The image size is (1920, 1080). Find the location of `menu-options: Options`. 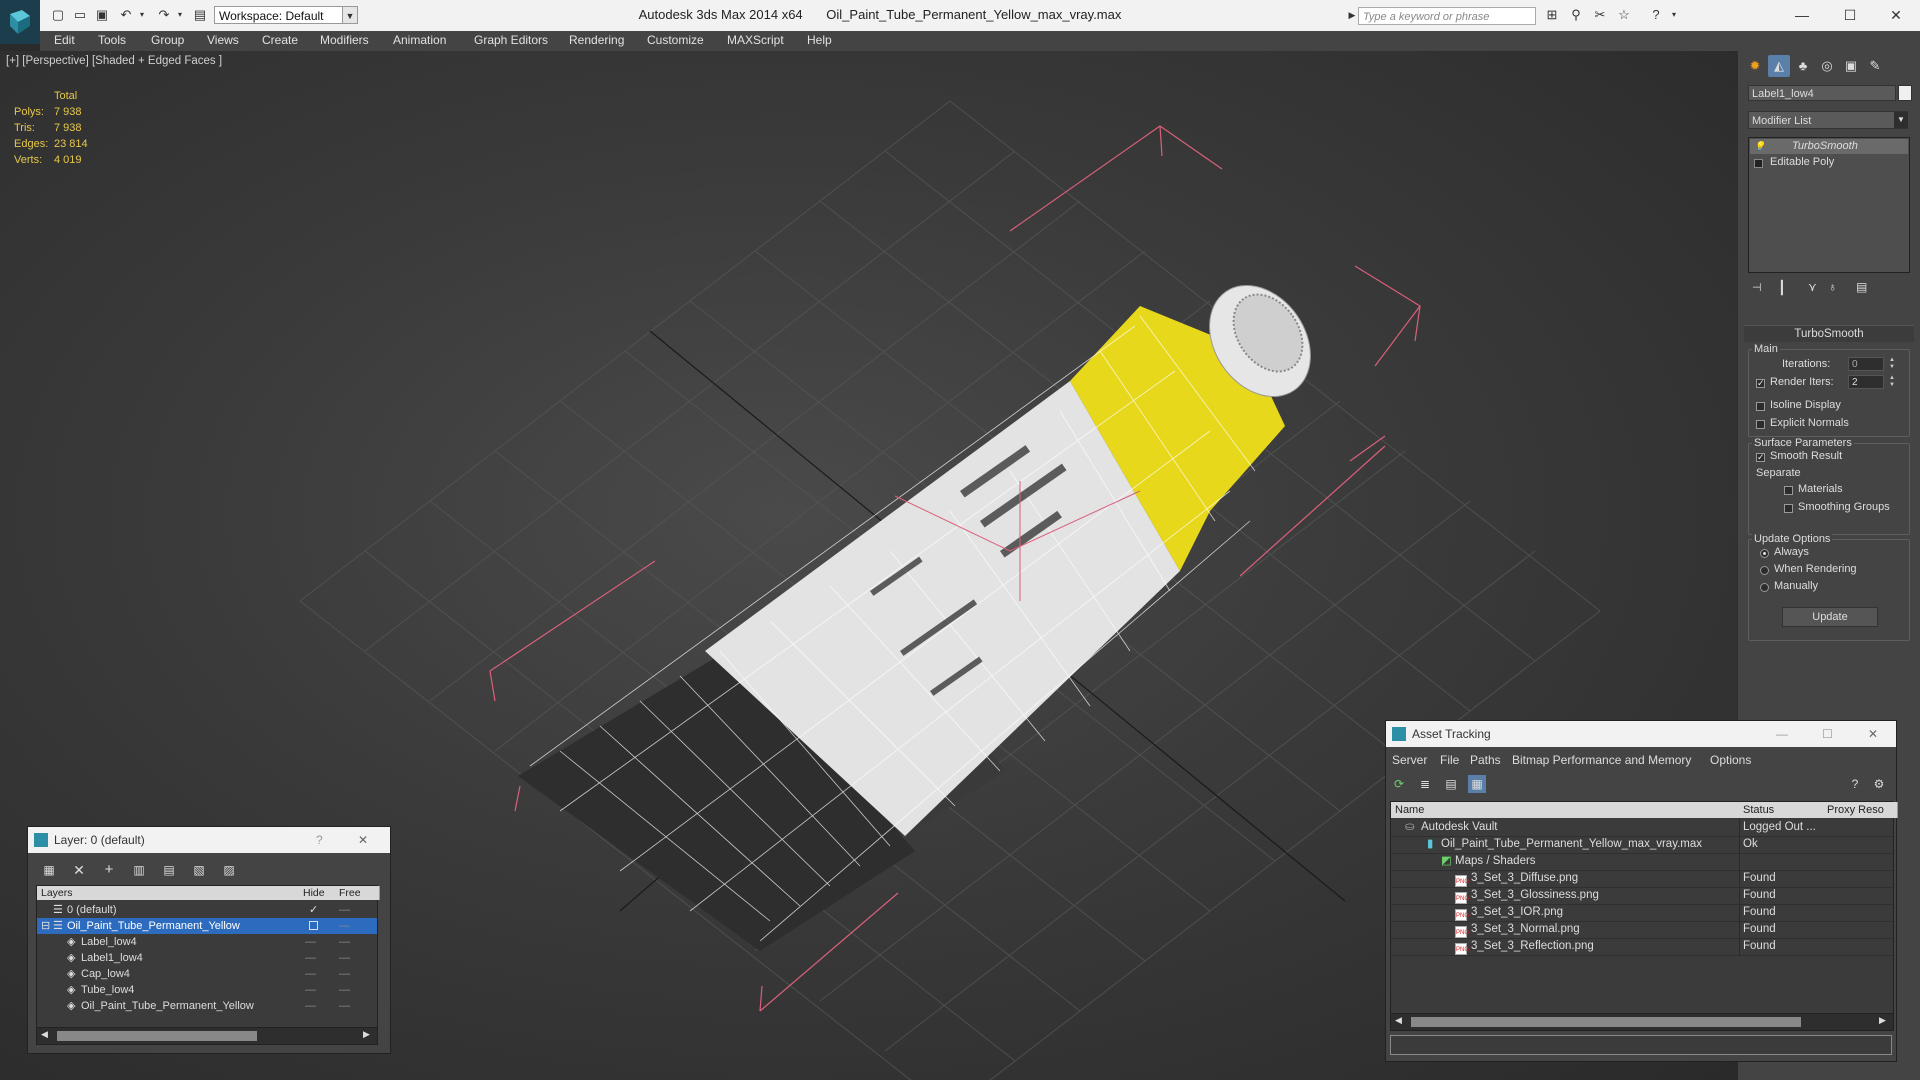

menu-options: Options is located at coordinates (1730, 760).